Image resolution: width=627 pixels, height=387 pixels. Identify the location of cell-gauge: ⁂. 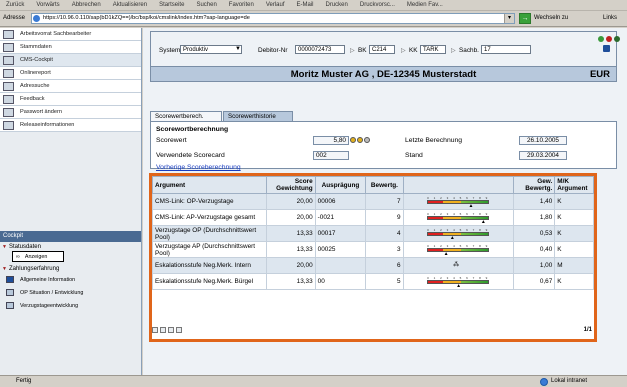
(458, 265).